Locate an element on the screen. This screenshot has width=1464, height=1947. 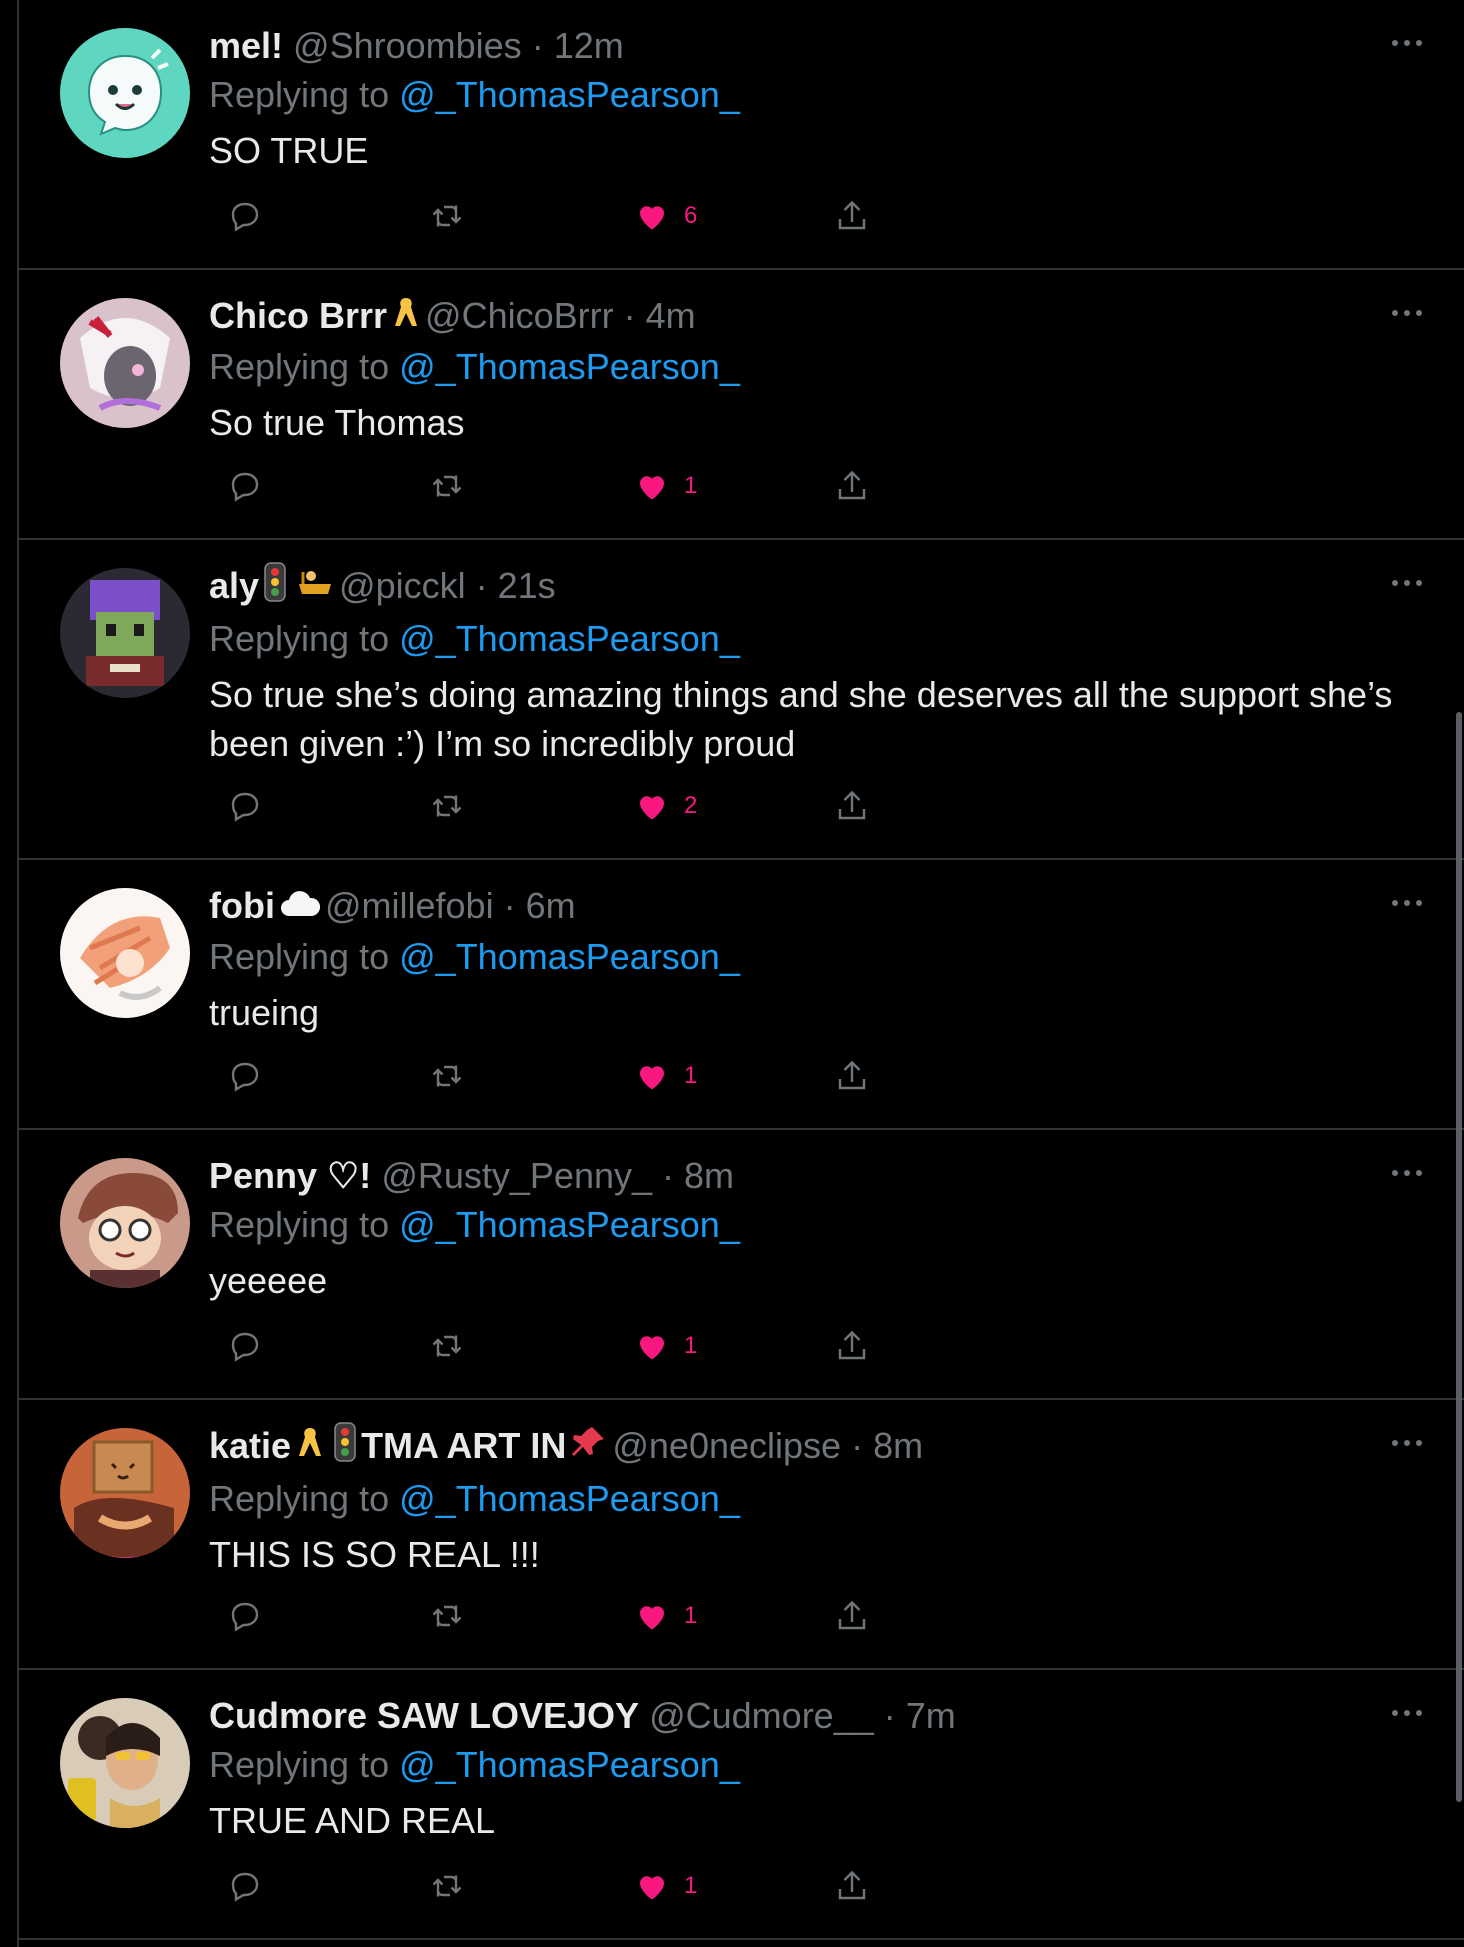
scrollbar is located at coordinates (1459, 1257).